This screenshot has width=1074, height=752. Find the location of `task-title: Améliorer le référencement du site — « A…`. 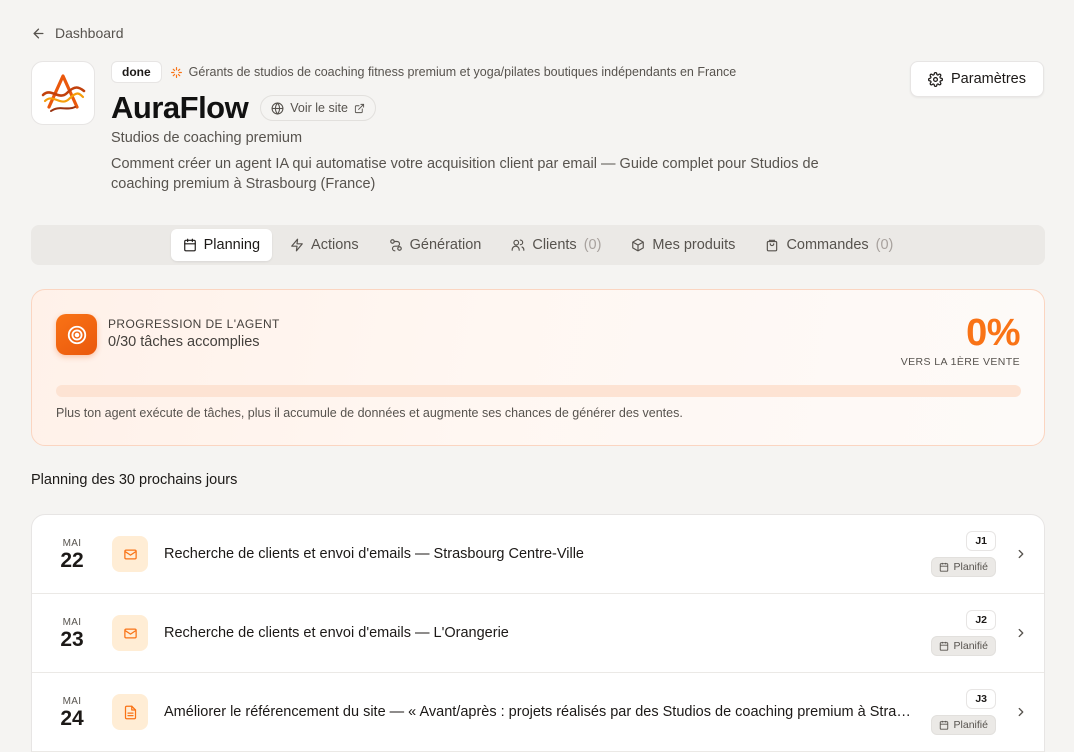

task-title: Améliorer le référencement du site — « A… is located at coordinates (539, 712).